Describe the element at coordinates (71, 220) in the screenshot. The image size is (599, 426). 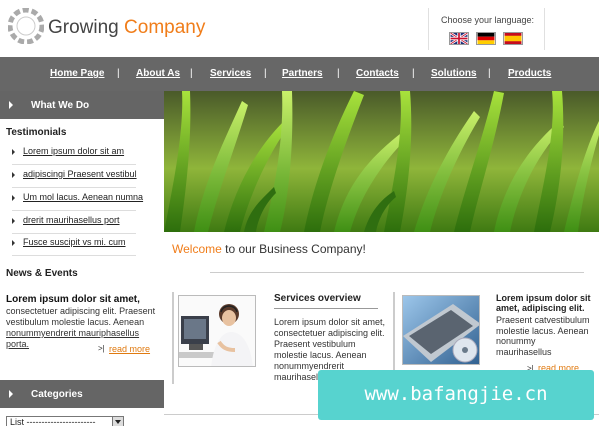
I see `testimonial-link: drerit maurihasellus port` at that location.